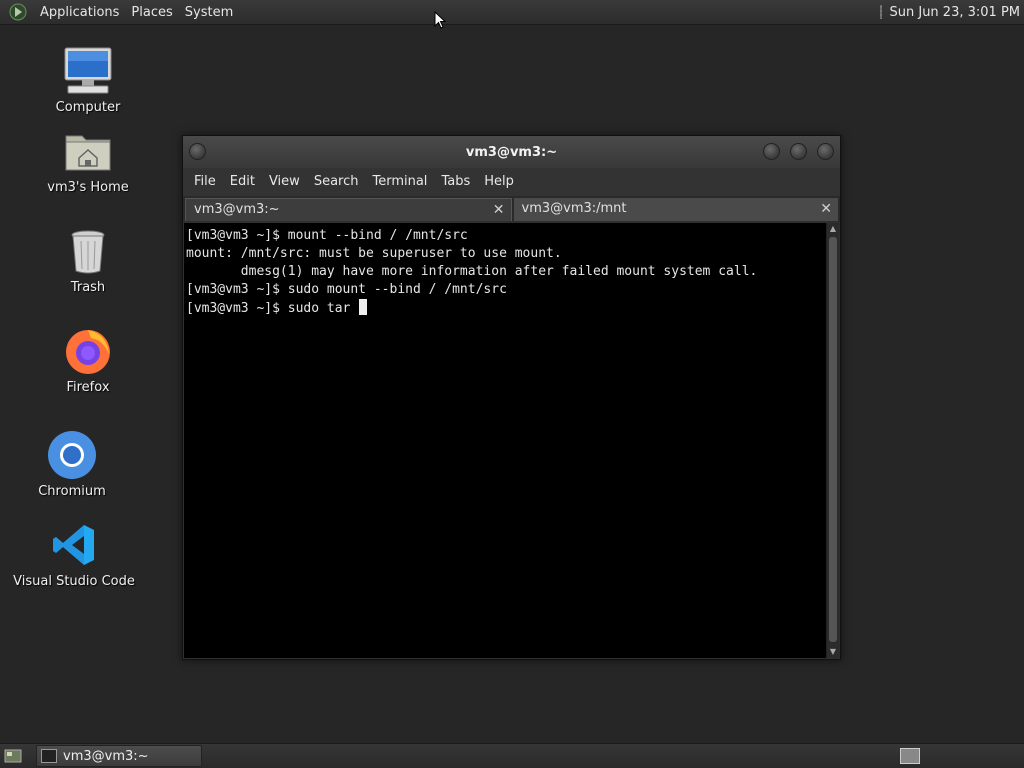 This screenshot has height=768, width=1024. What do you see at coordinates (88, 151) in the screenshot?
I see `home-folder-icon` at bounding box center [88, 151].